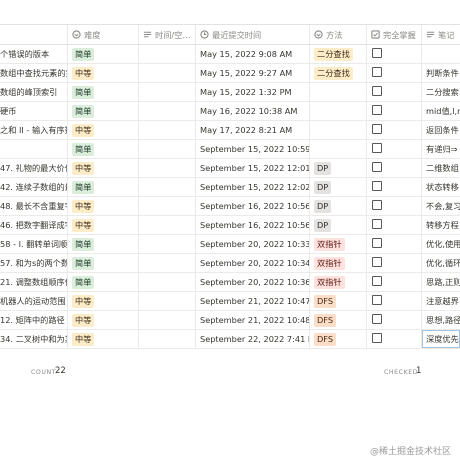  Describe the element at coordinates (253, 168) in the screenshot. I see `submitted-time-cell: September 15, 2022 12:01 PM` at that location.